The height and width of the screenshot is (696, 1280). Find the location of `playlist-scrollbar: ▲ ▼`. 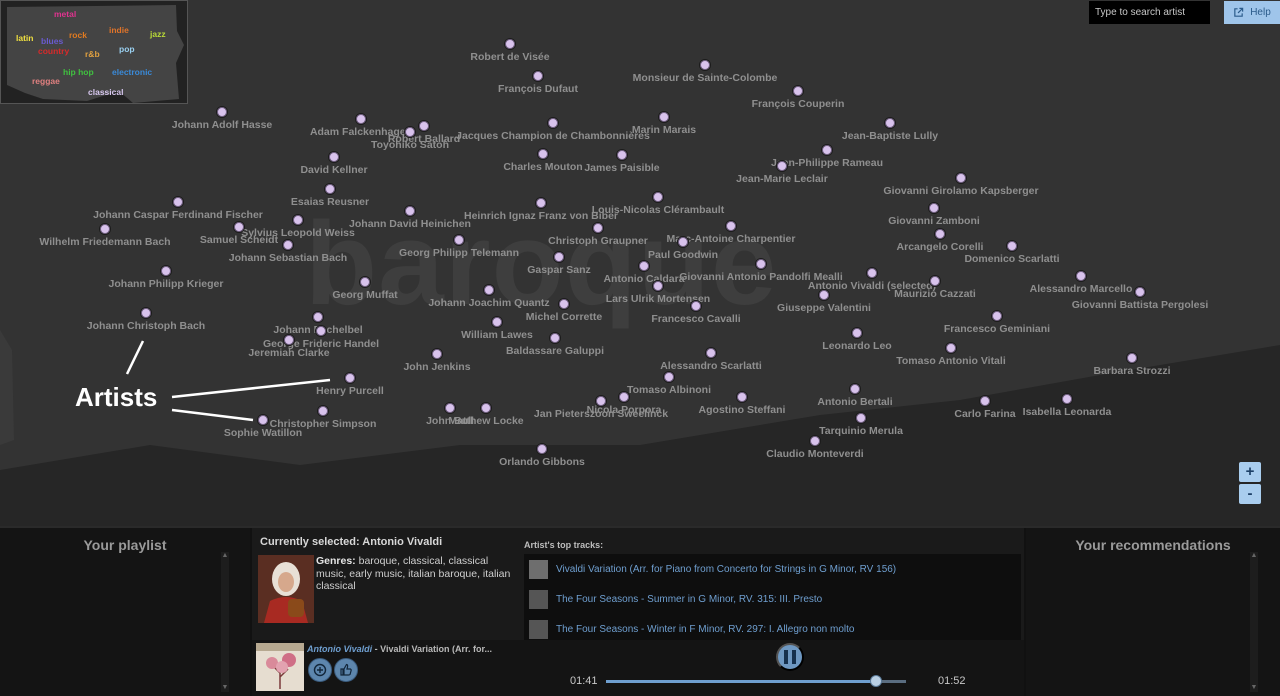

playlist-scrollbar: ▲ ▼ is located at coordinates (225, 622).